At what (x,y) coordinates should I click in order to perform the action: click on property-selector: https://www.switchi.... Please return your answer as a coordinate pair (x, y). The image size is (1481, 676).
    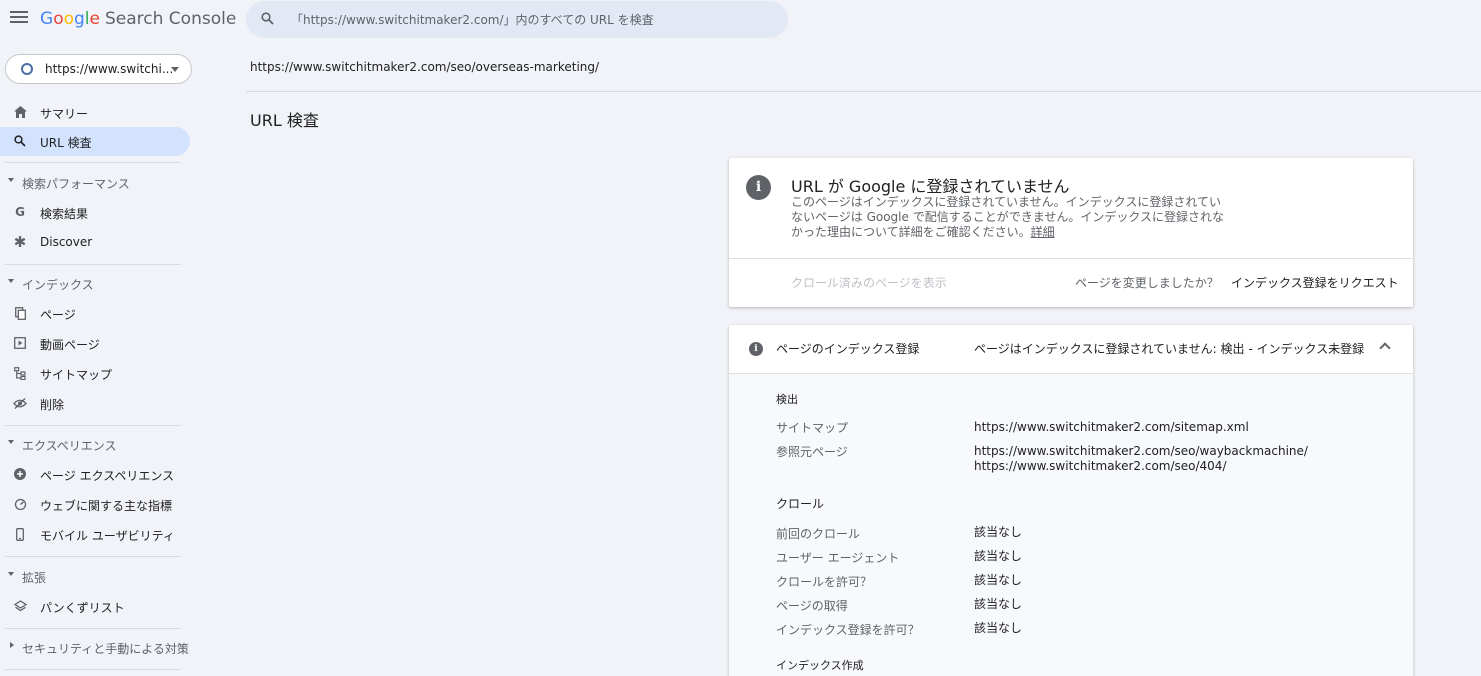
    Looking at the image, I should click on (98, 69).